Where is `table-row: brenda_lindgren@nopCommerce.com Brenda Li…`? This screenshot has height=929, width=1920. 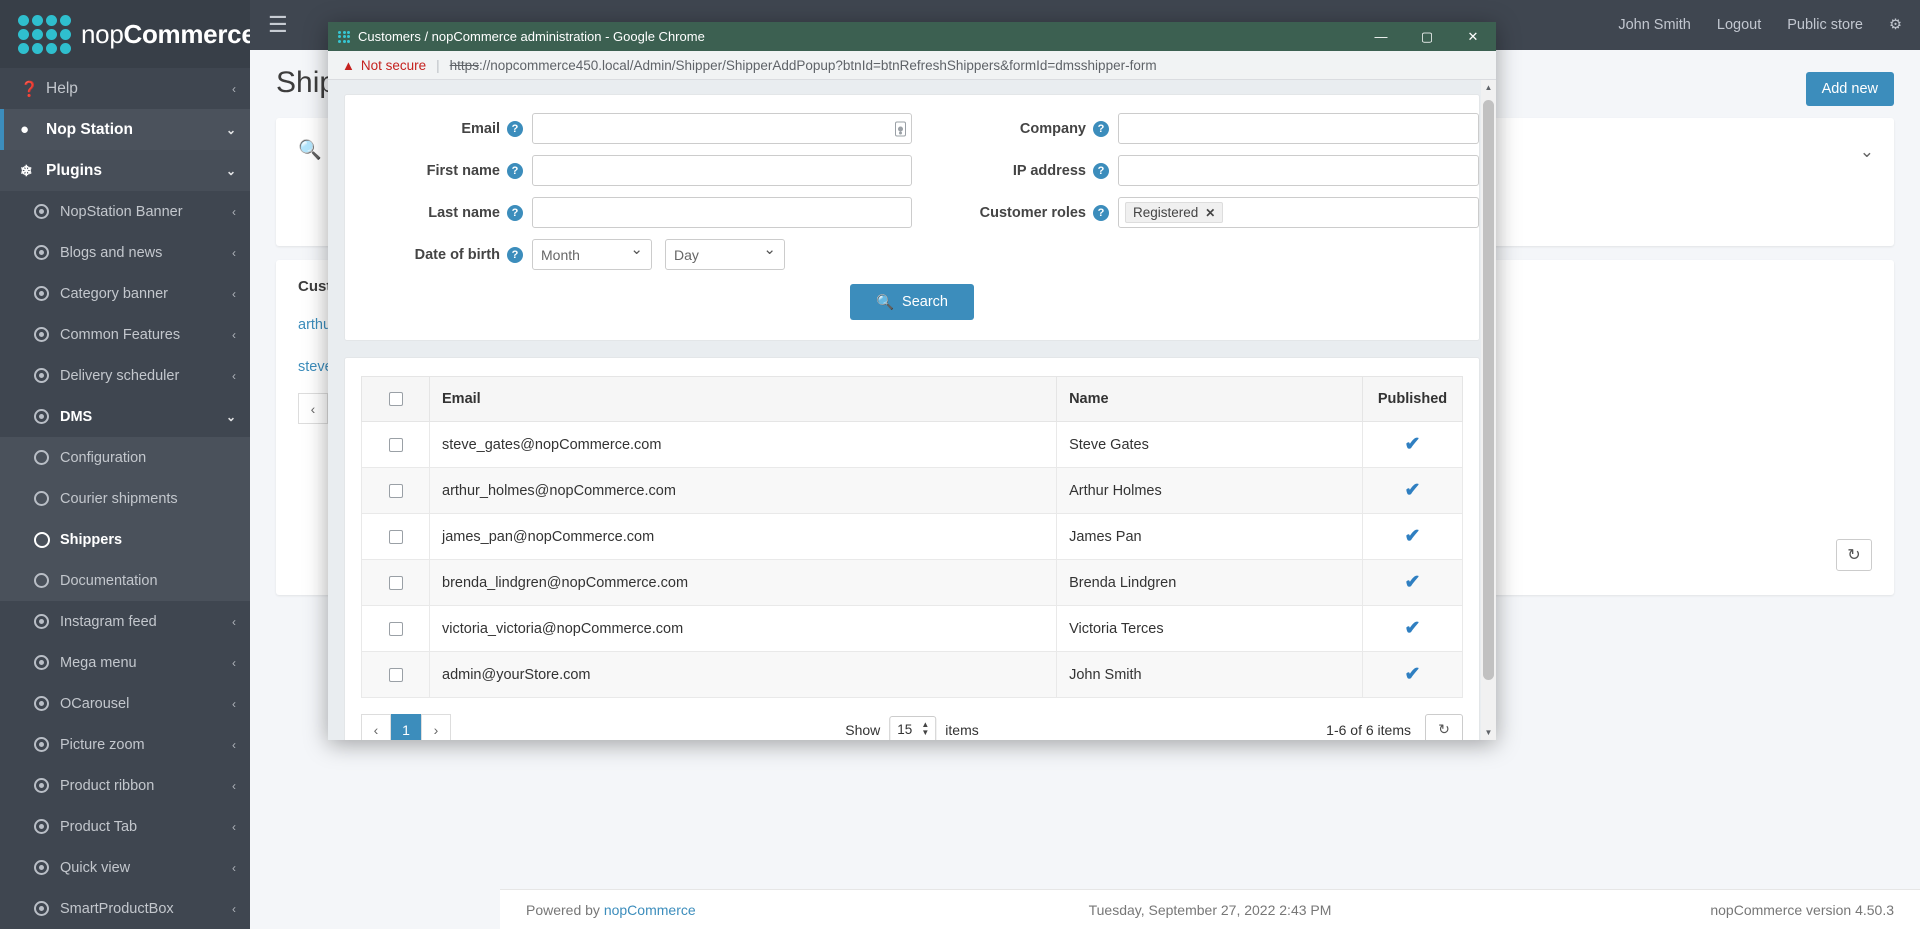
table-row: brenda_lindgren@nopCommerce.com Brenda Li… is located at coordinates (912, 582).